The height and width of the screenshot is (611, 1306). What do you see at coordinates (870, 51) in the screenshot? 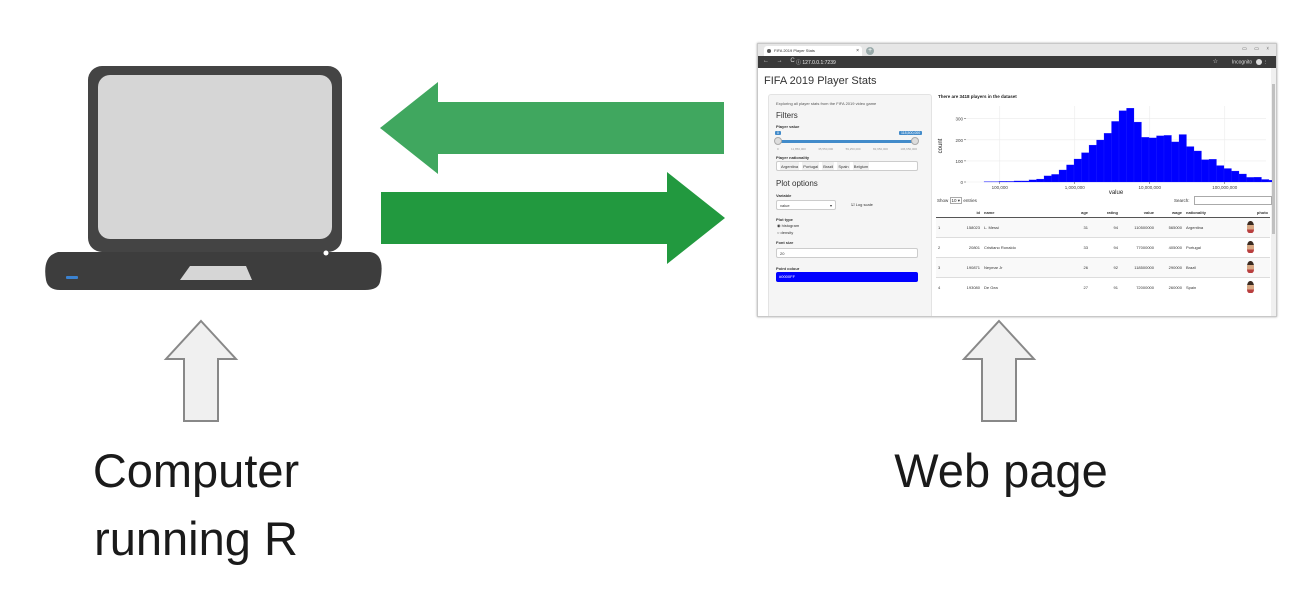
I see `new-tab-icon: +` at bounding box center [870, 51].